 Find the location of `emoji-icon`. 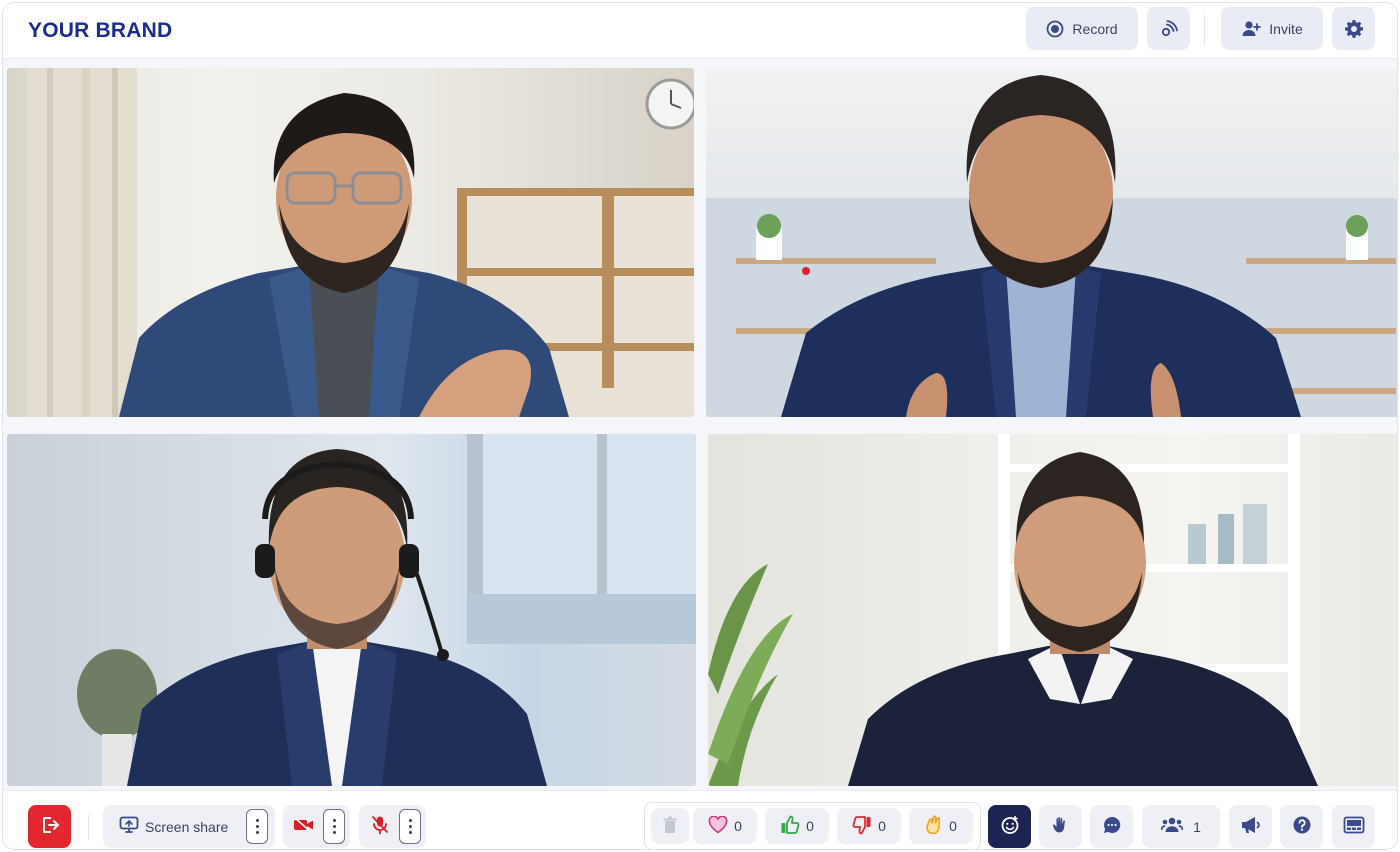

emoji-icon is located at coordinates (1010, 826).